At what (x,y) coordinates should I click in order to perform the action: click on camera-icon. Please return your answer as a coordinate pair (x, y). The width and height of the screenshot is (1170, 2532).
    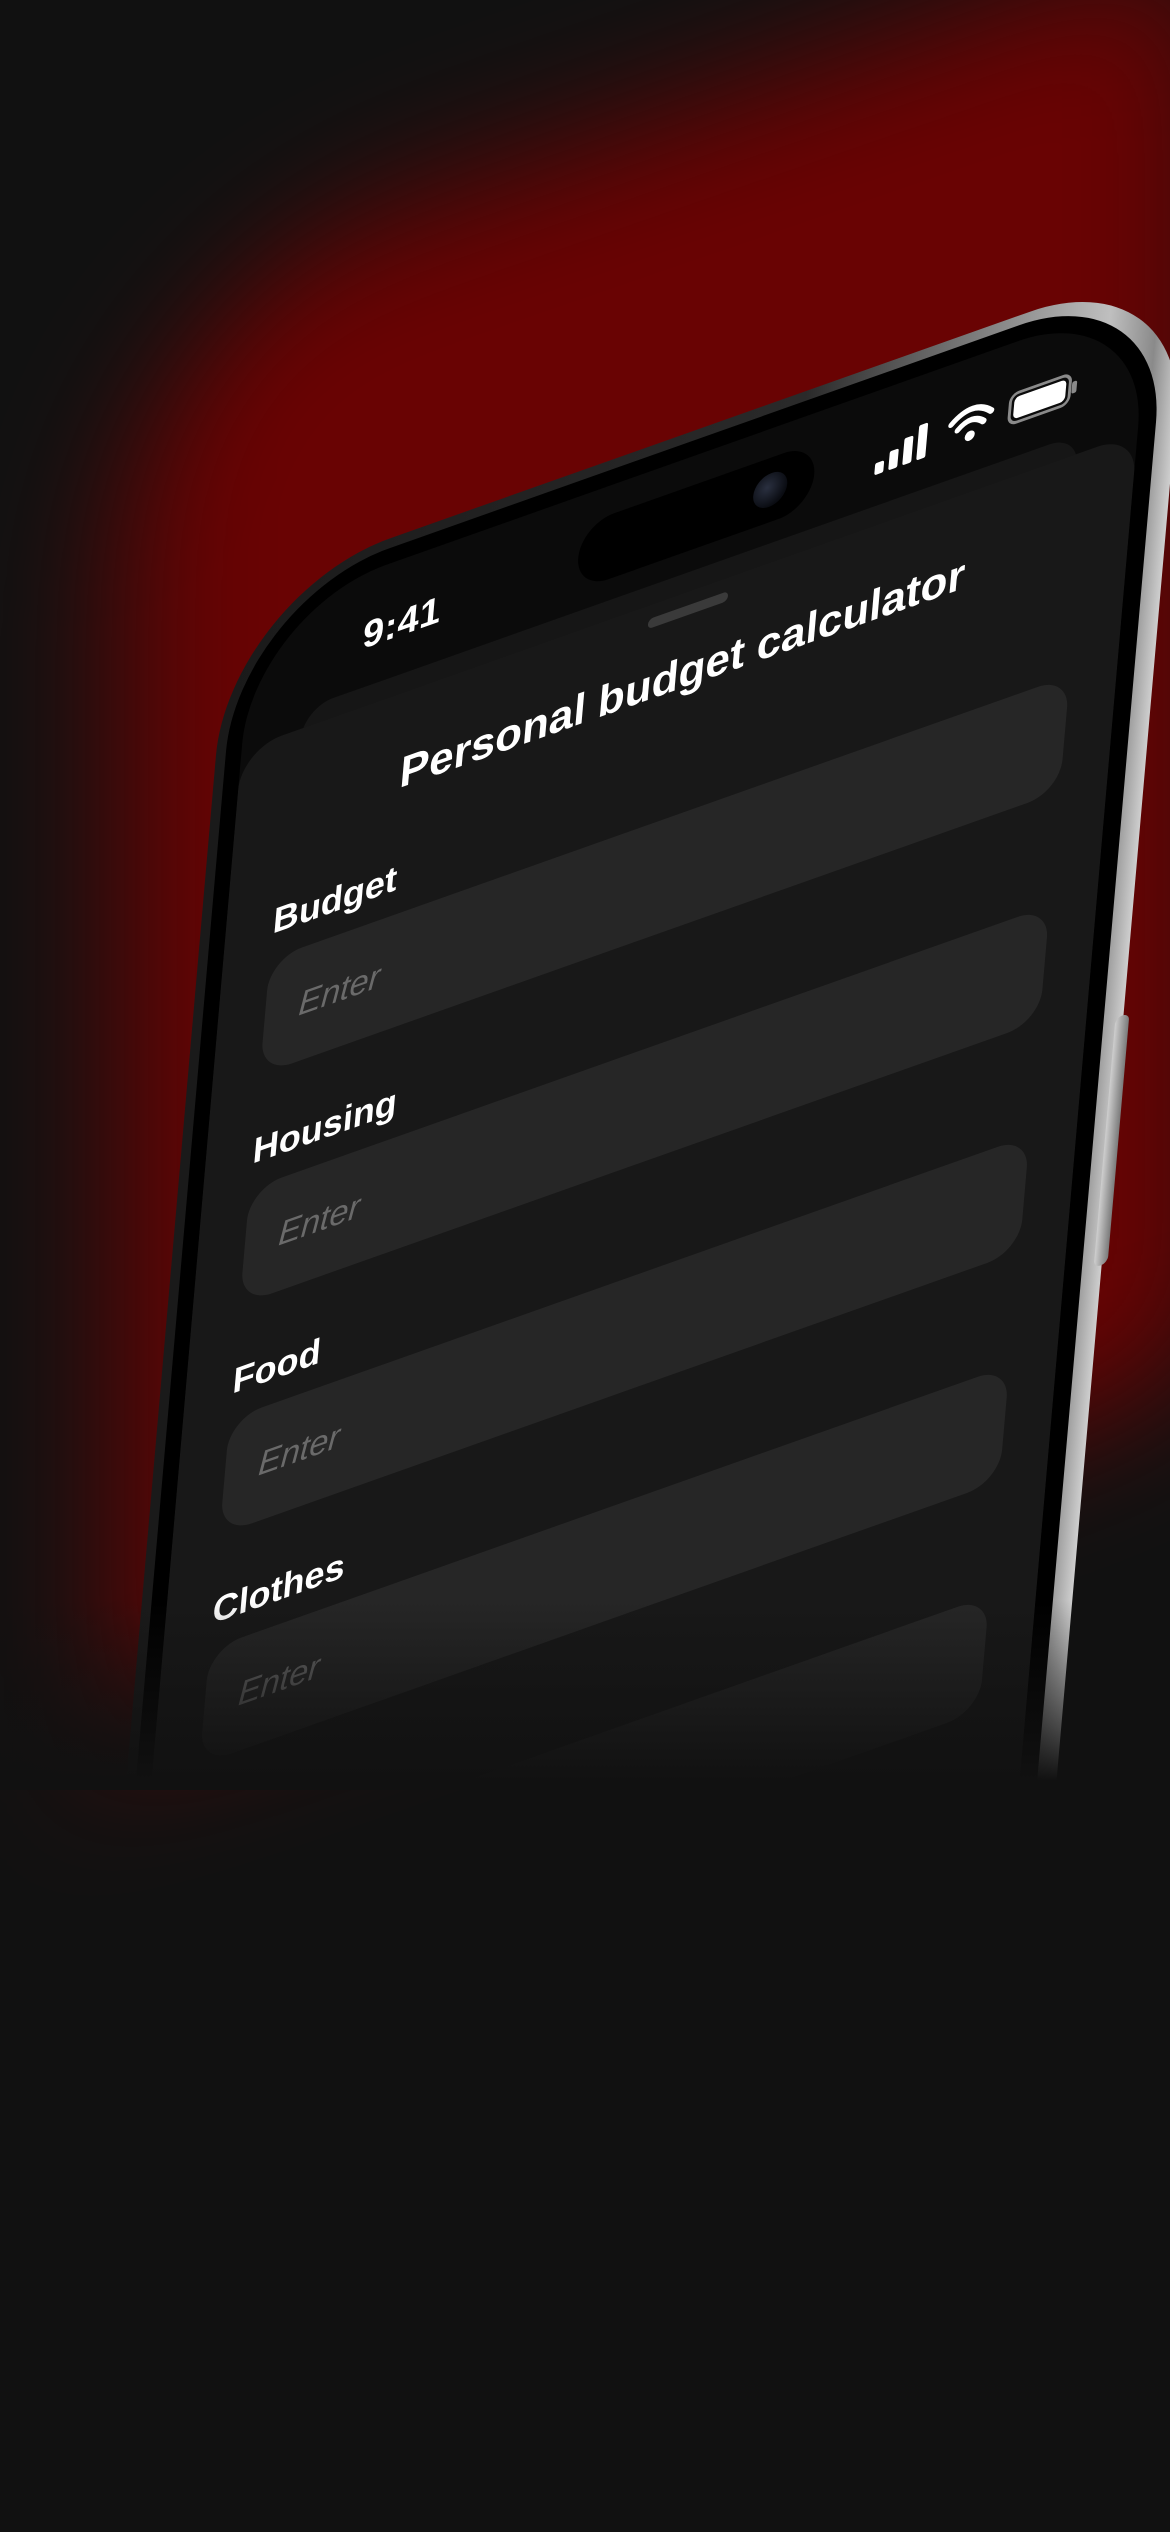
    Looking at the image, I should click on (770, 489).